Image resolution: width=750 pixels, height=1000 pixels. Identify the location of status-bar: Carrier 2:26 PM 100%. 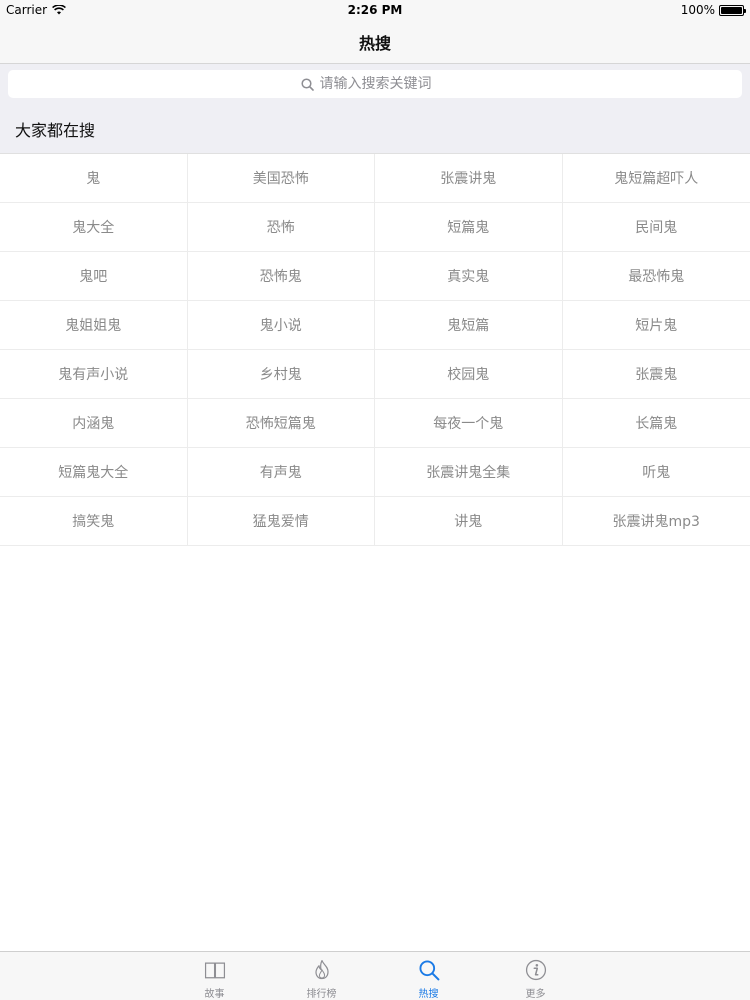
(375, 10).